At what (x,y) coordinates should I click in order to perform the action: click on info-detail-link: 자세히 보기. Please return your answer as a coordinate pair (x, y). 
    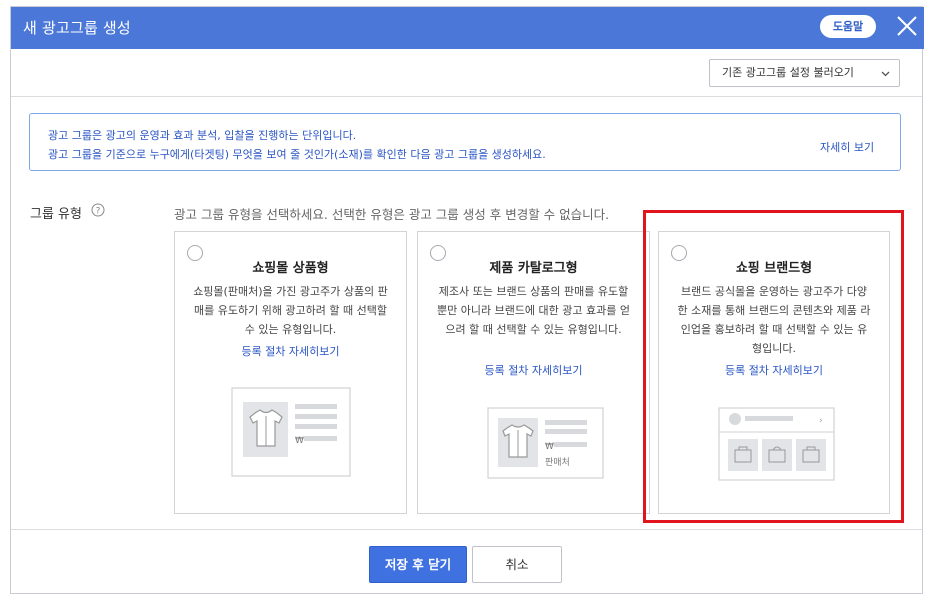
    Looking at the image, I should click on (847, 147).